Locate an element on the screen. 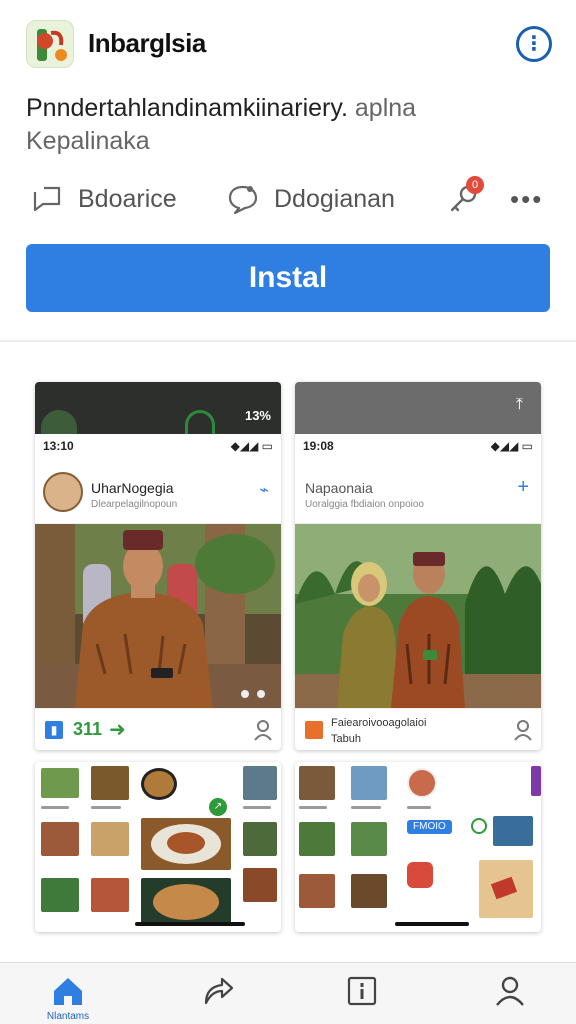 The width and height of the screenshot is (576, 1024). home-icon is located at coordinates (68, 991).